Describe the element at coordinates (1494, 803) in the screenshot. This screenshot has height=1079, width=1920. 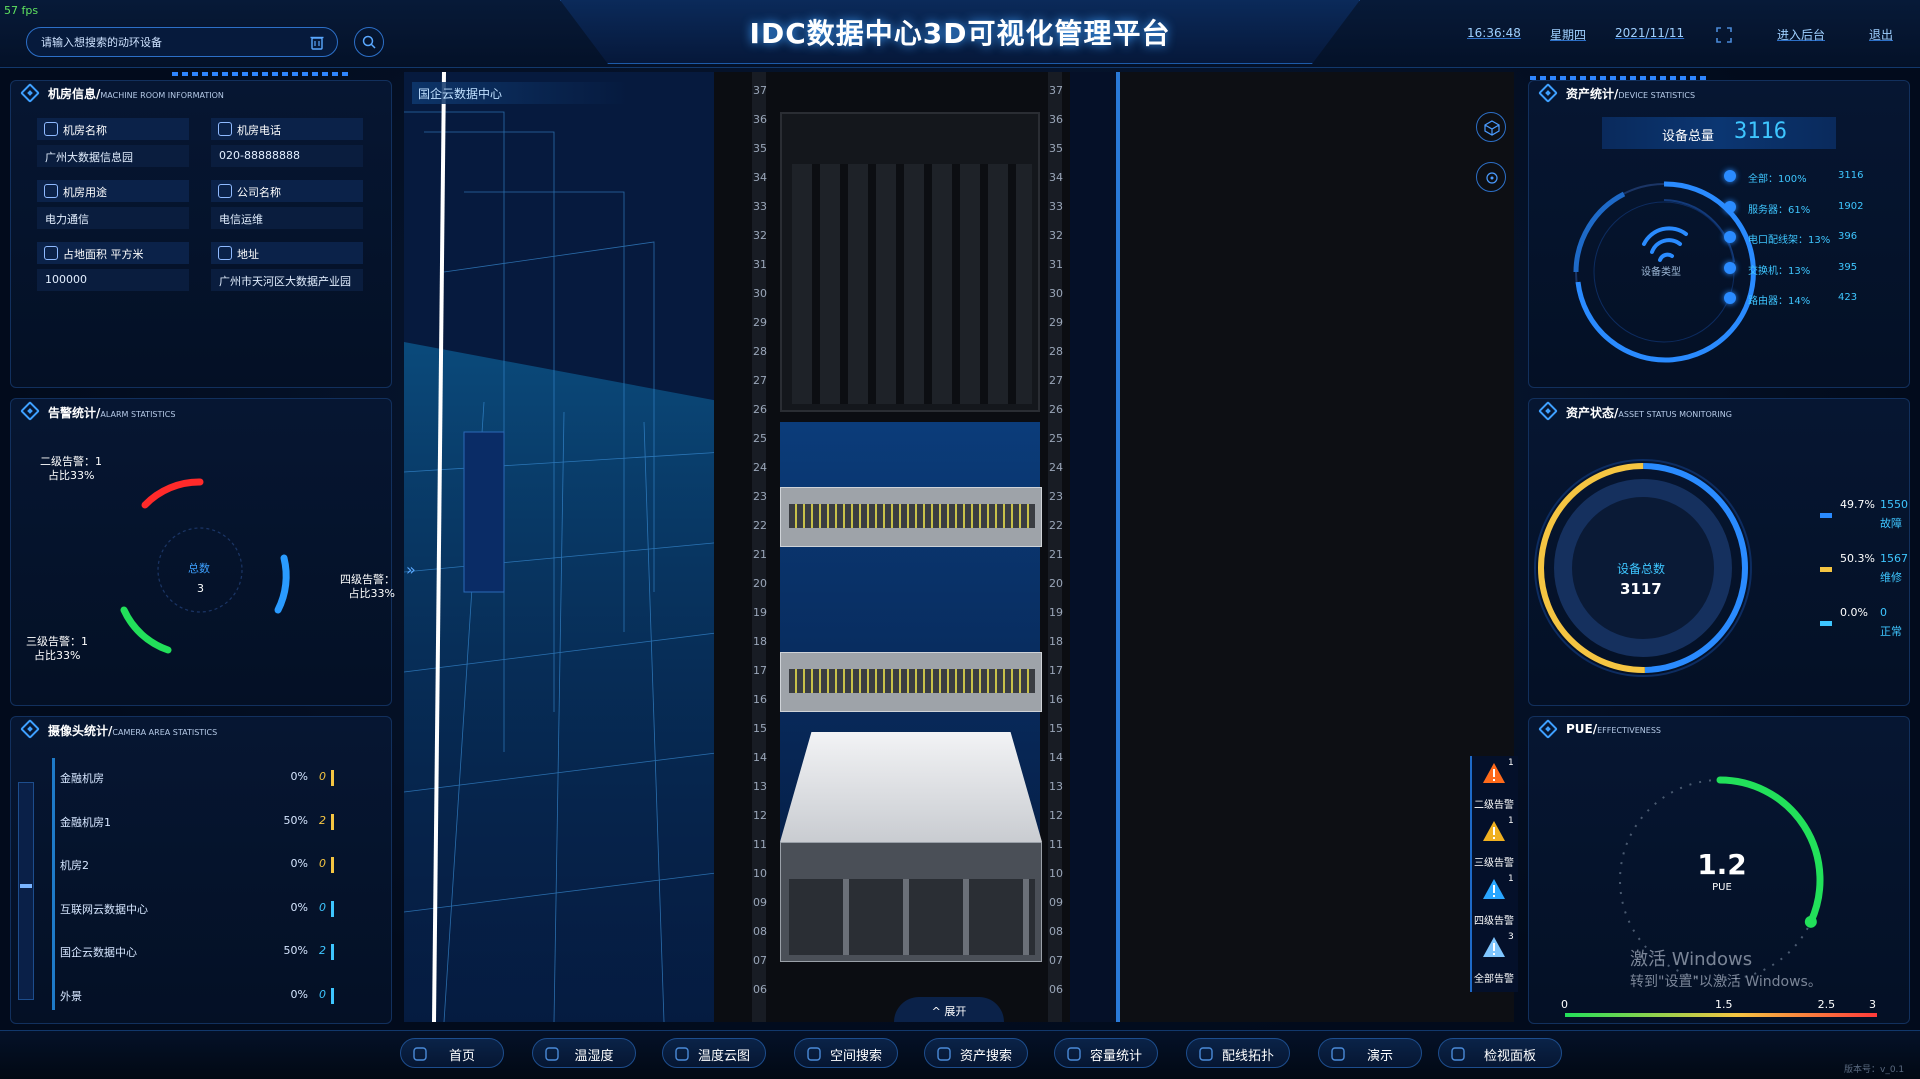
I see `side-alarm-label: 二级告警` at that location.